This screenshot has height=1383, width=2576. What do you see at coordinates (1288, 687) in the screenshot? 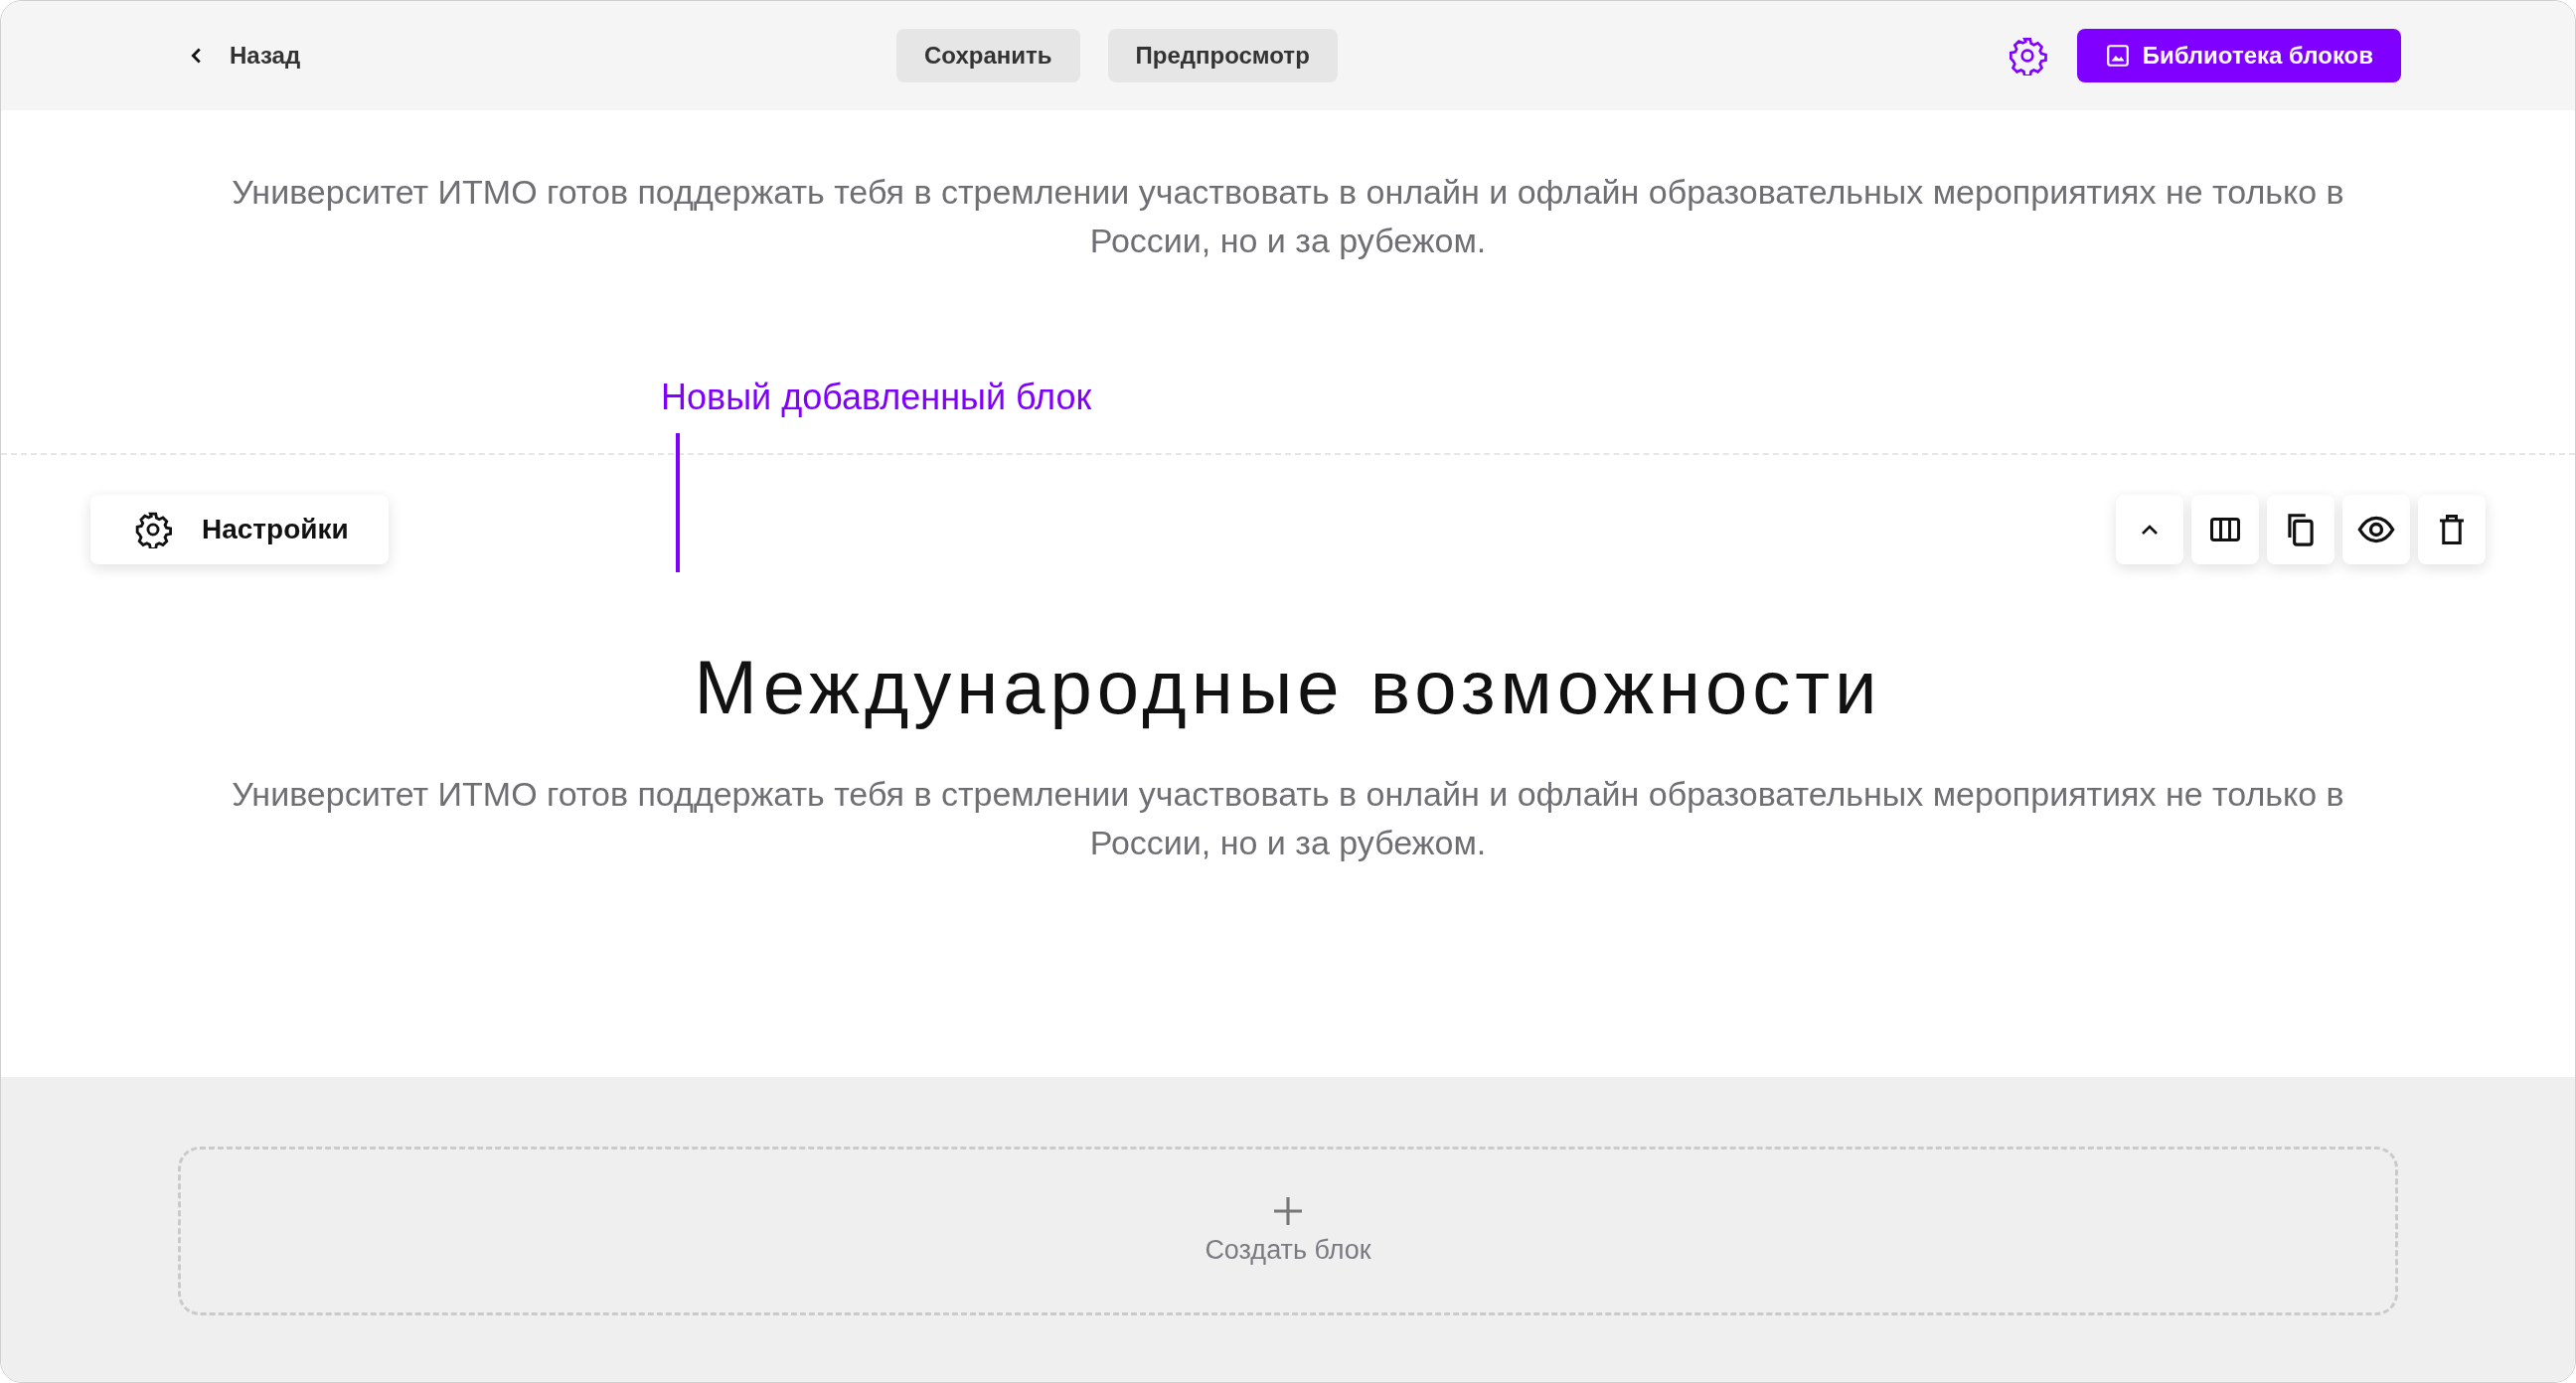
I see `section-heading: Международные возможности` at bounding box center [1288, 687].